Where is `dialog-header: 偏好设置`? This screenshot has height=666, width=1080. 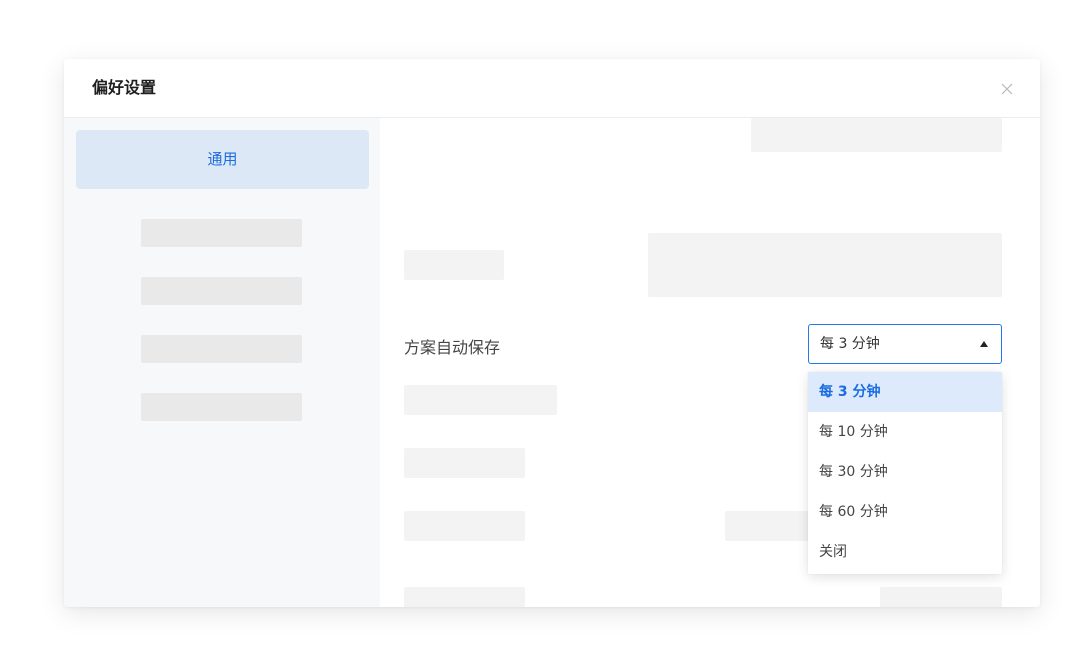 dialog-header: 偏好设置 is located at coordinates (552, 88).